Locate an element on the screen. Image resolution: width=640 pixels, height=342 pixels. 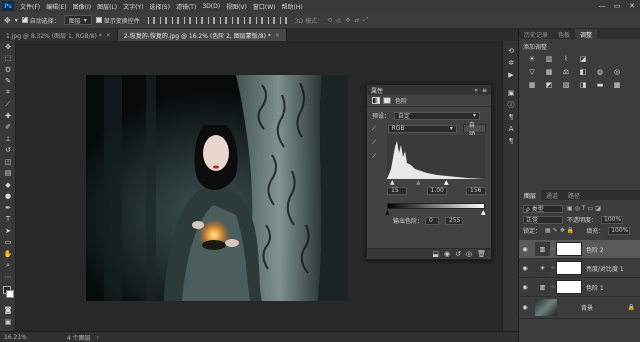
tab-swatches: 色板 is located at coordinates (564, 34).